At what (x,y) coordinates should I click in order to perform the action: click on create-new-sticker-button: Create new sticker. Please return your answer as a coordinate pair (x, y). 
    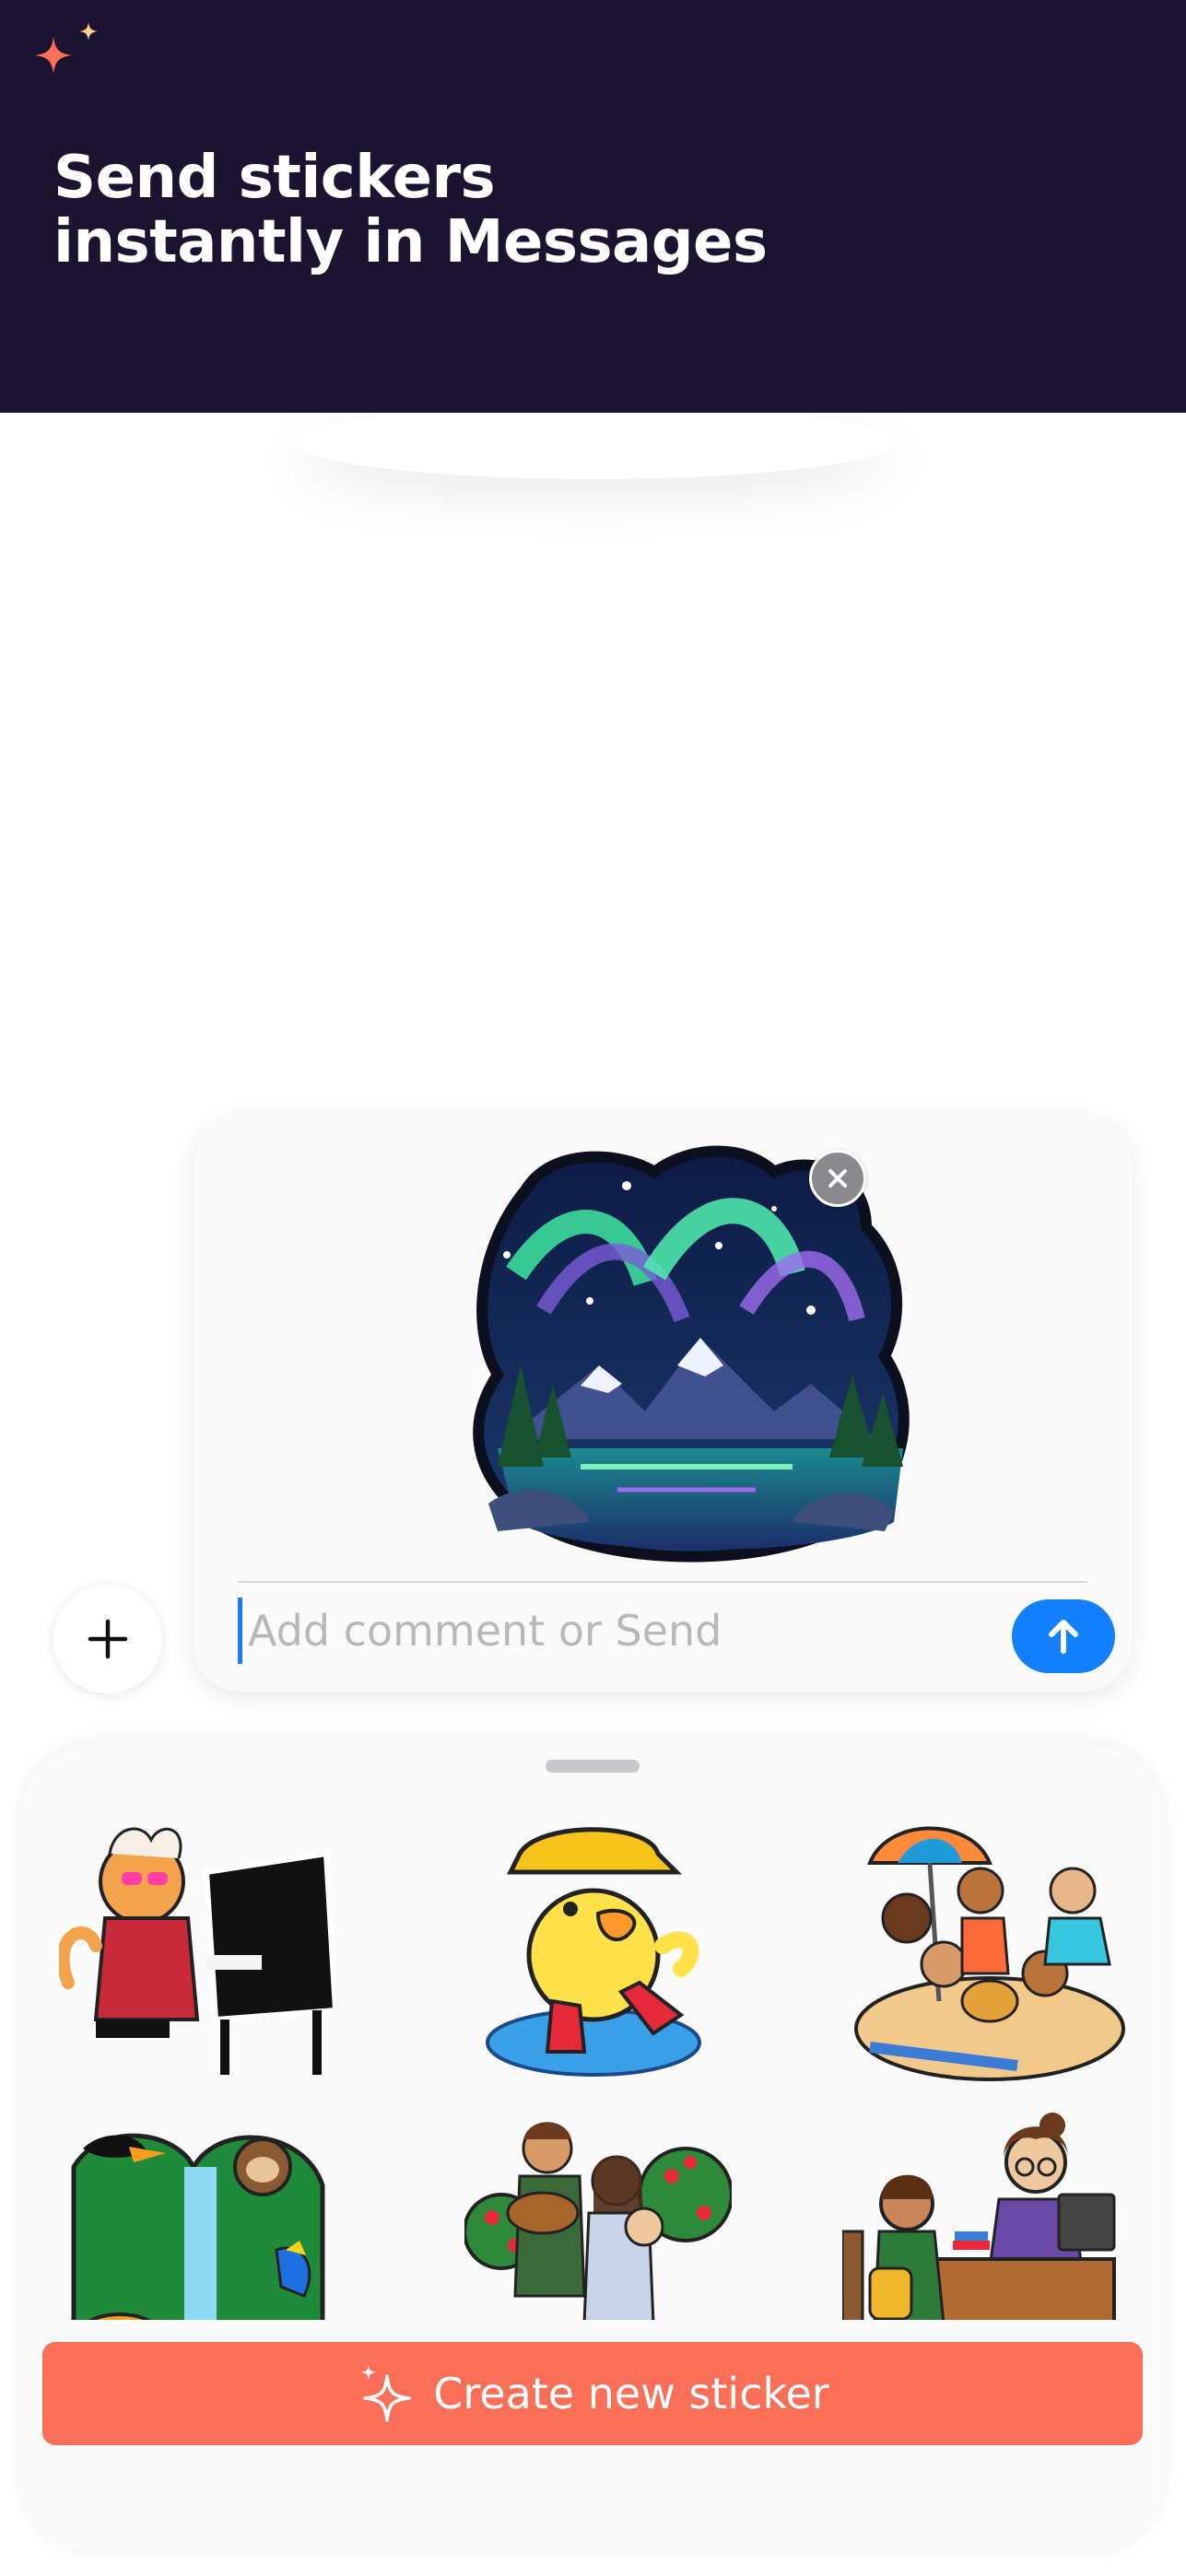
    Looking at the image, I should click on (592, 2393).